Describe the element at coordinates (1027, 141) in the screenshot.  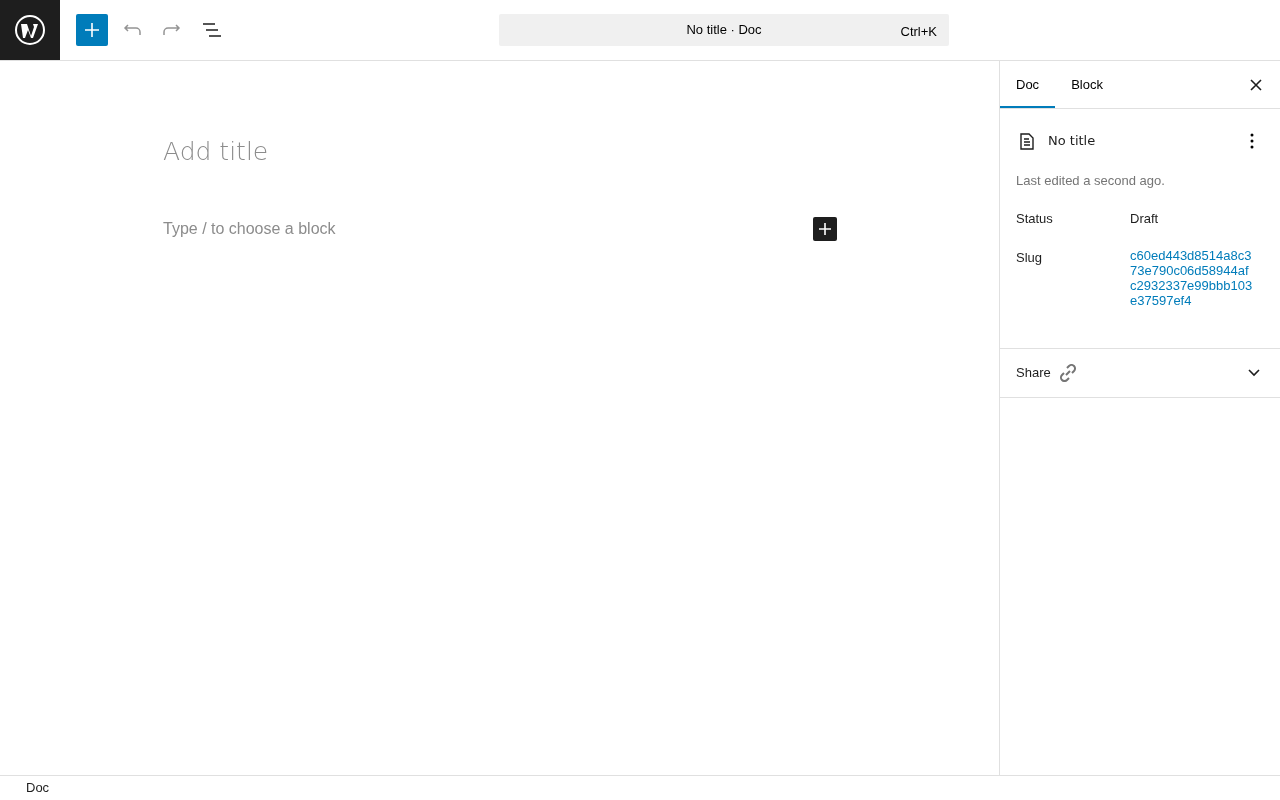
I see `document-icon` at that location.